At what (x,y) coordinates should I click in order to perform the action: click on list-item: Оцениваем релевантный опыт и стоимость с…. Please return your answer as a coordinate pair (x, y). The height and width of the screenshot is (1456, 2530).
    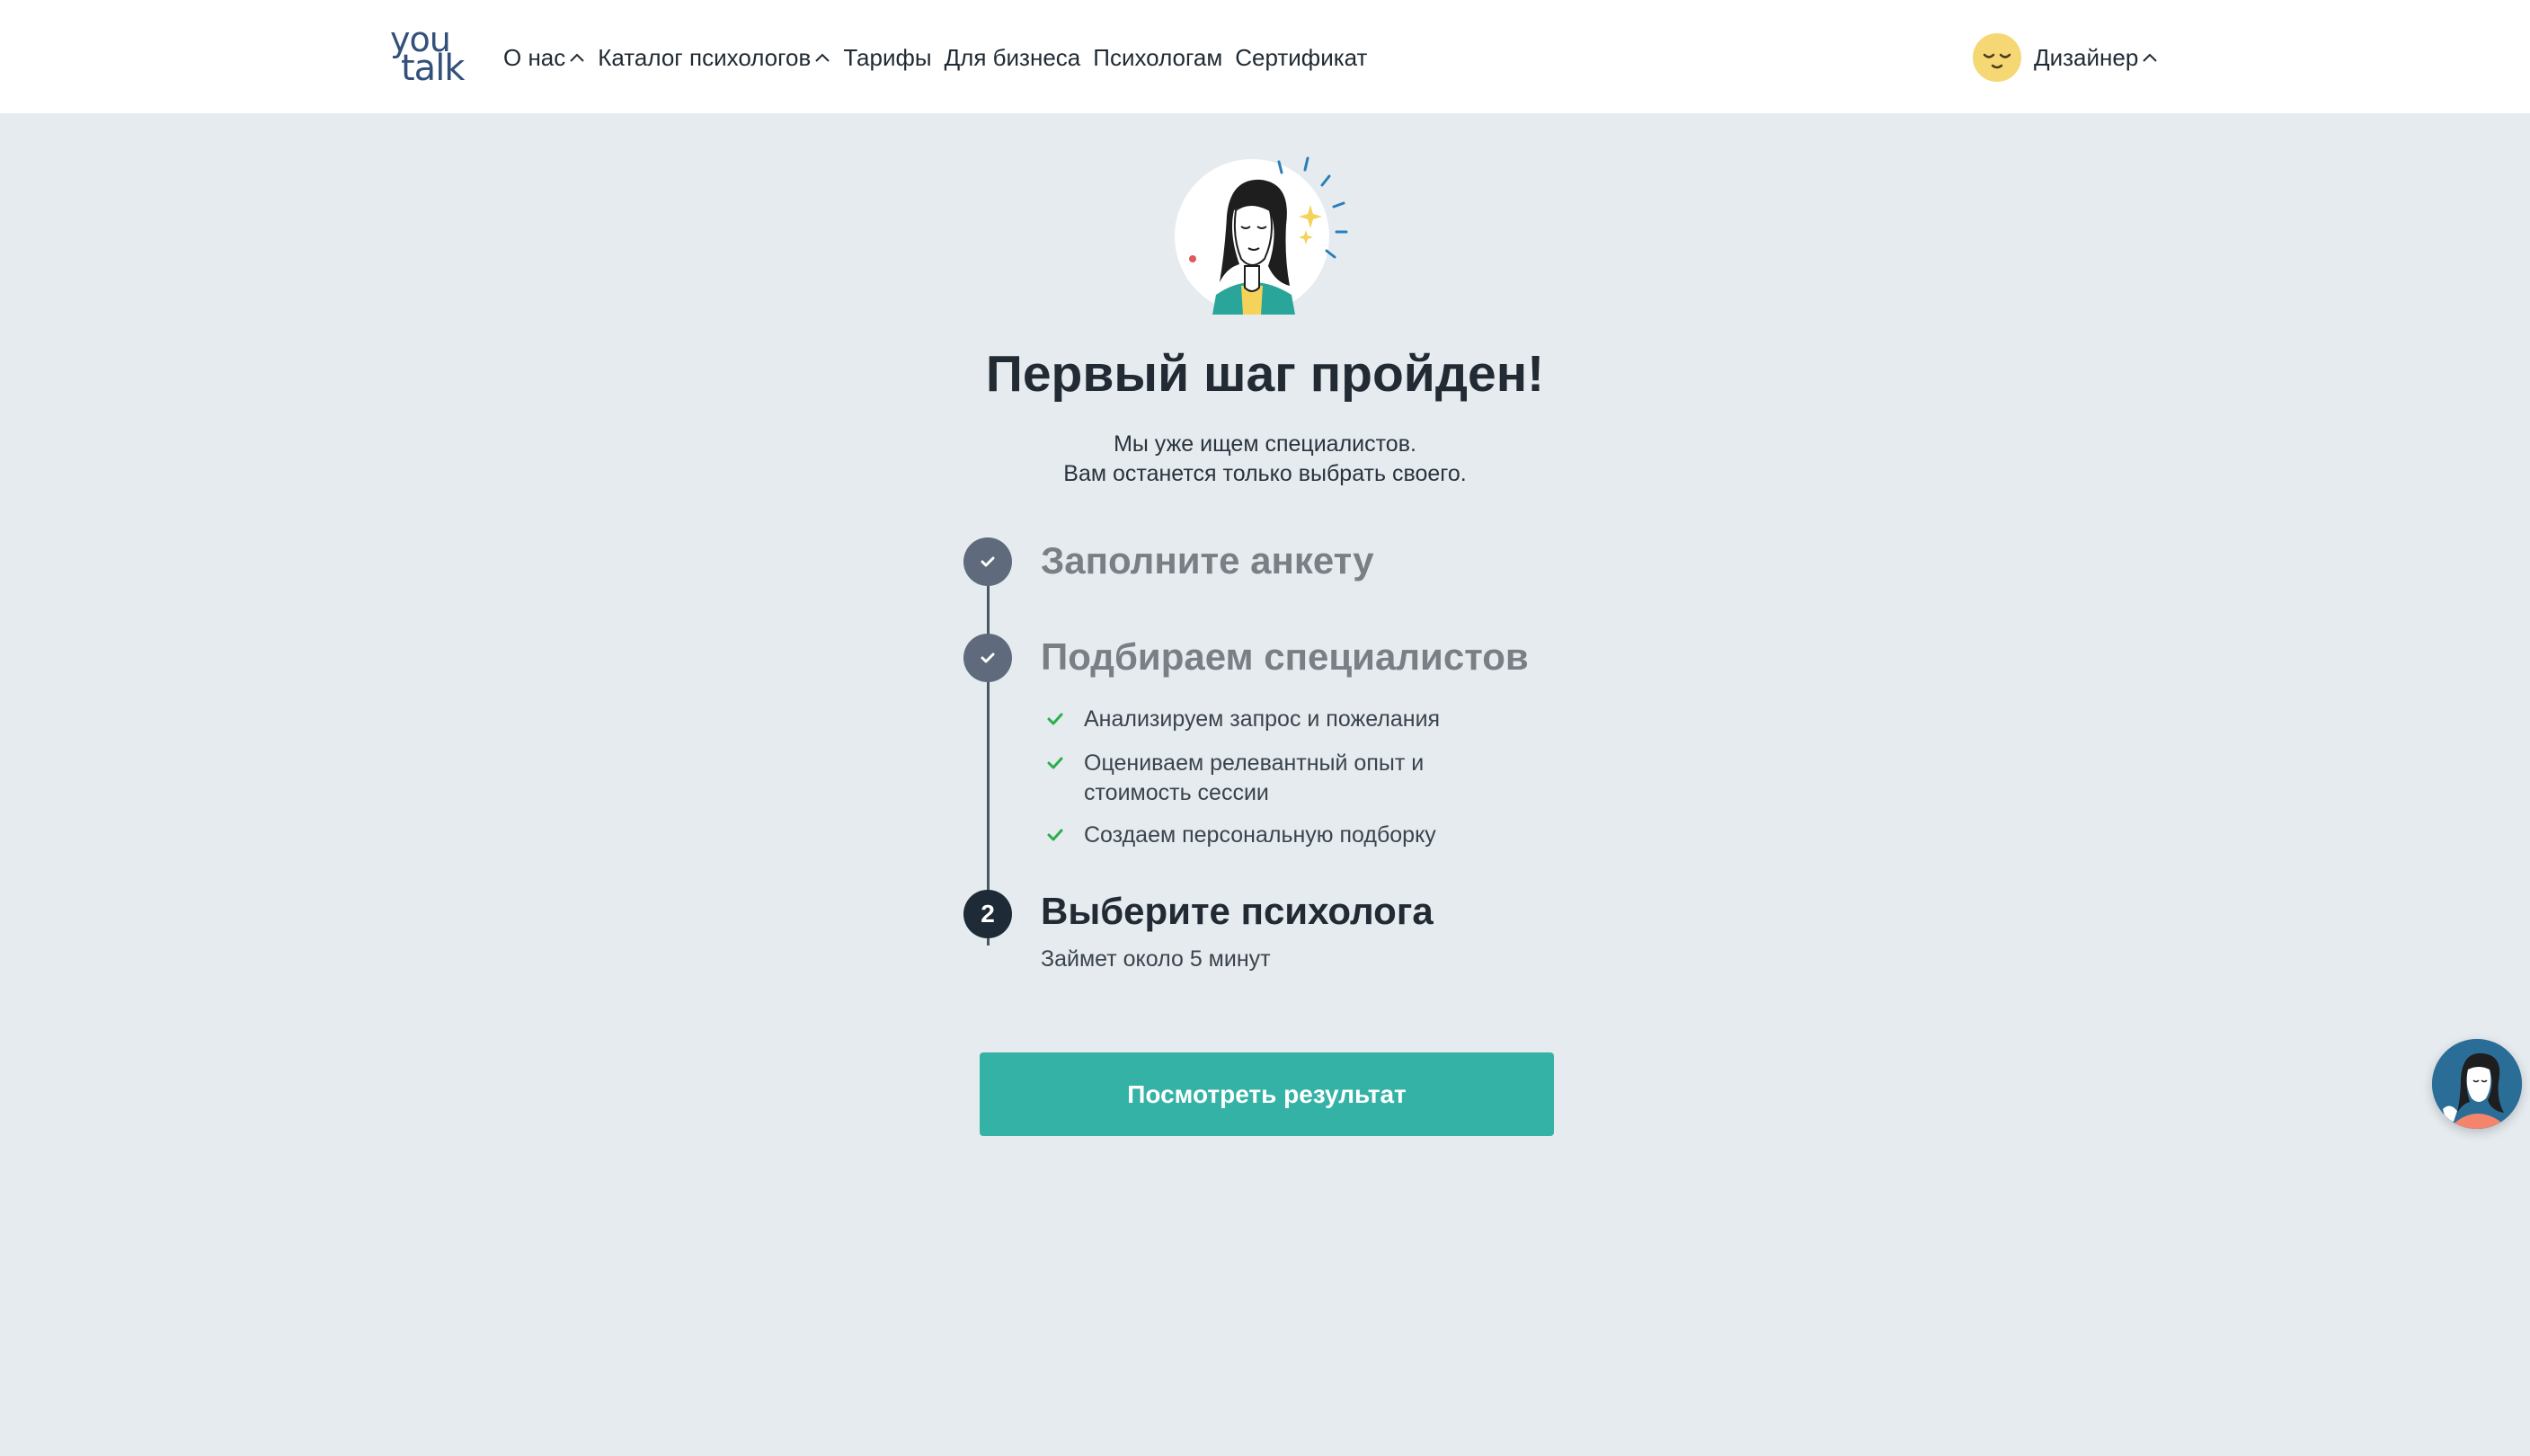
    Looking at the image, I should click on (1252, 778).